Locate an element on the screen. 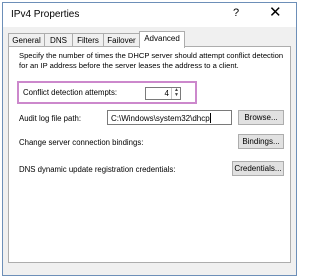 Image resolution: width=320 pixels, height=279 pixels. audit-log-path-input: C:\Windows\system32\dhcp is located at coordinates (169, 117).